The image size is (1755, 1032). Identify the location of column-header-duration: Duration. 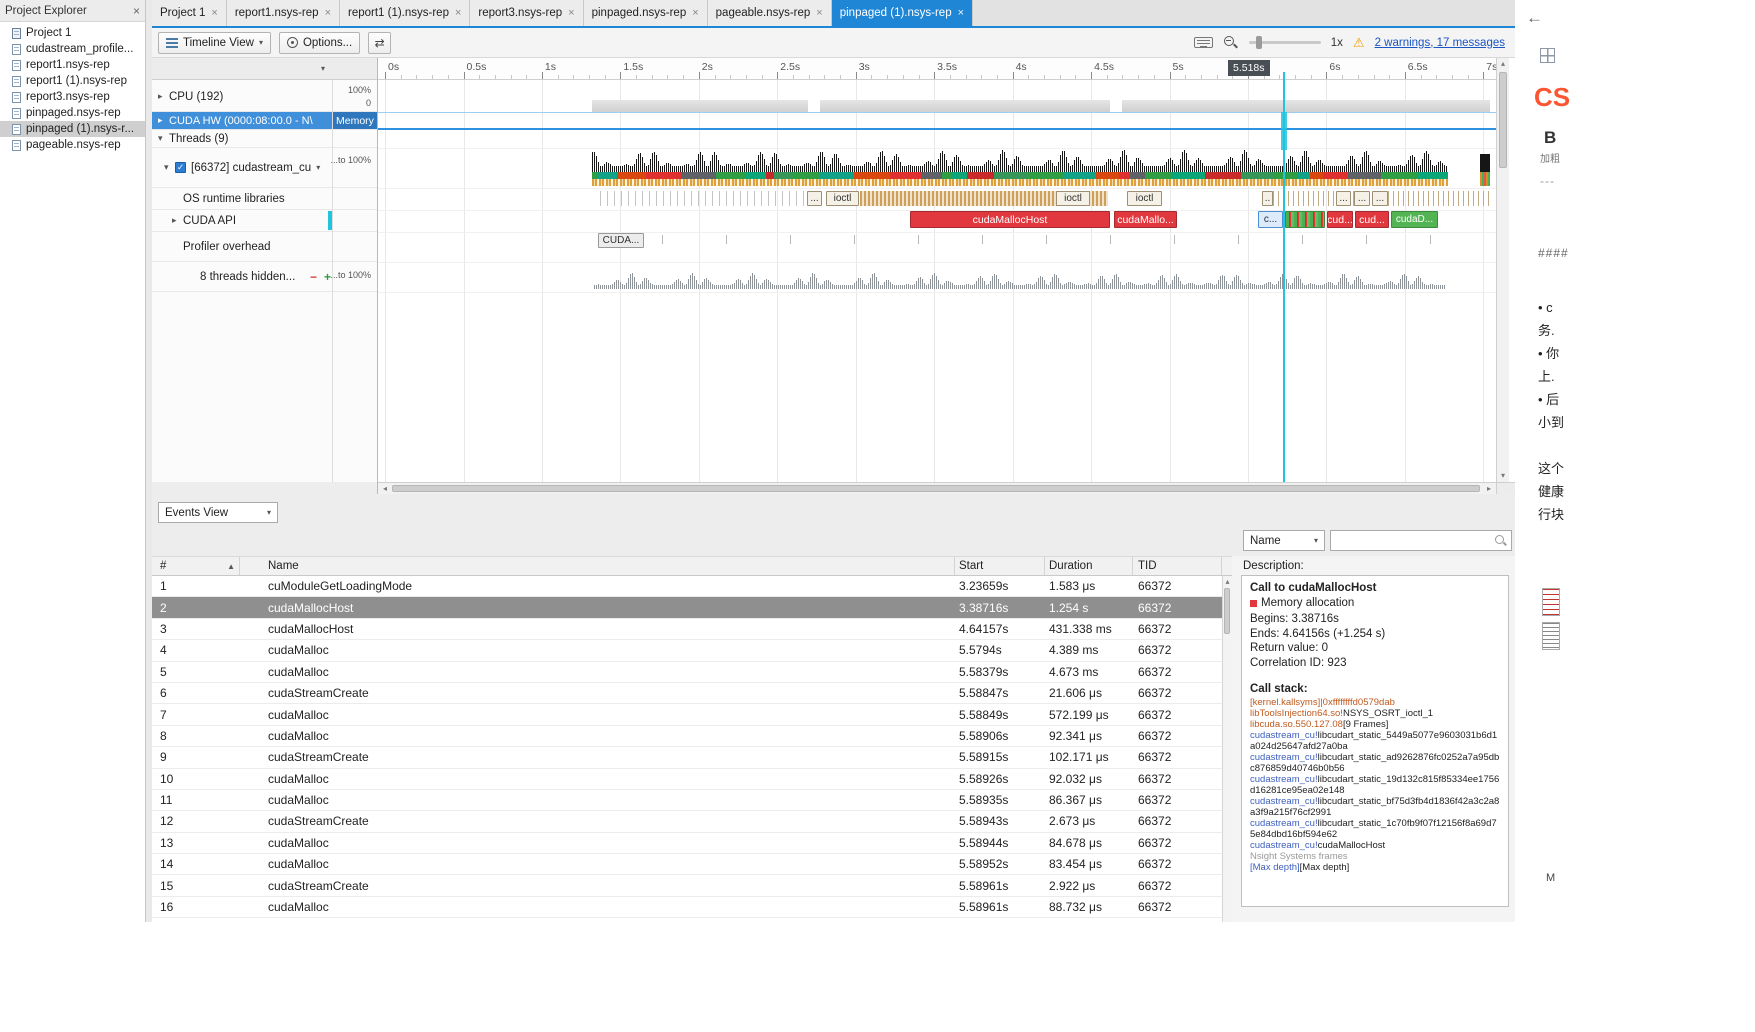
(1089, 566).